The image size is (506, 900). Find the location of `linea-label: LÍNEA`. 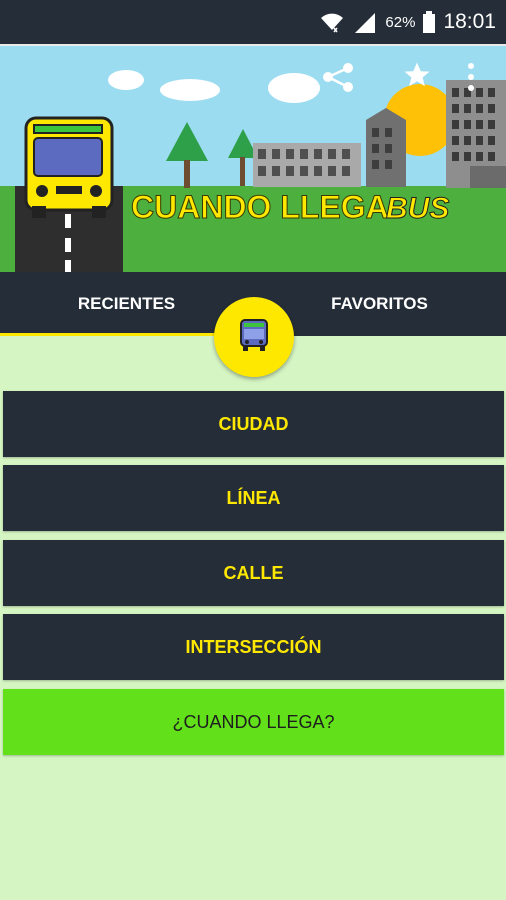

linea-label: LÍNEA is located at coordinates (253, 497).